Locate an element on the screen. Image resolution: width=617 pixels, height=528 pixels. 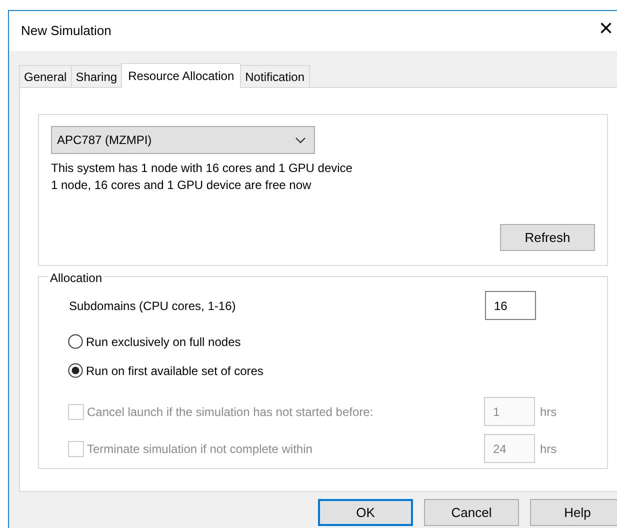
info-text: 1 node, 16 cores and 1 GPU device are free now is located at coordinates (181, 185).